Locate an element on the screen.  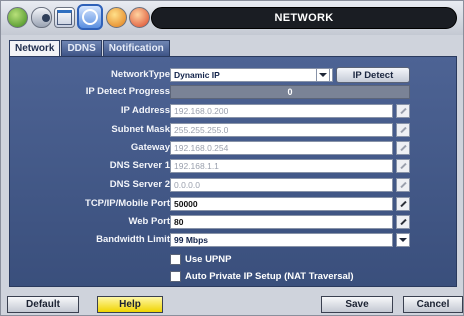
subnet-mask-row: Subnet Mask 255.255.255.0 is located at coordinates (234, 130).